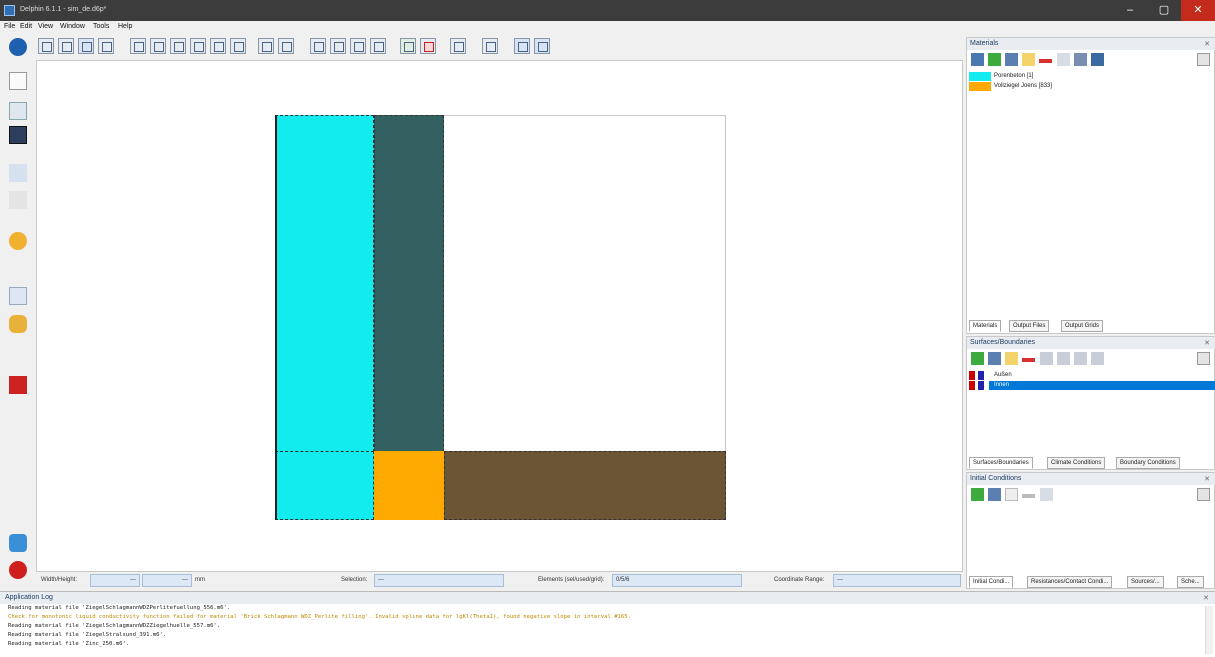 This screenshot has width=1215, height=657. Describe the element at coordinates (266, 46) in the screenshot. I see `mirror-vertical-icon` at that location.